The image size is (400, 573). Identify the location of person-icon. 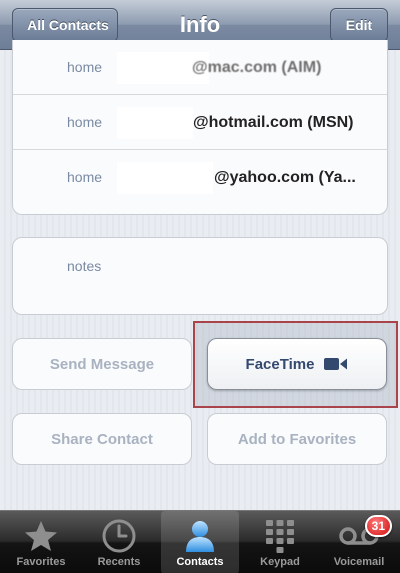
(200, 536).